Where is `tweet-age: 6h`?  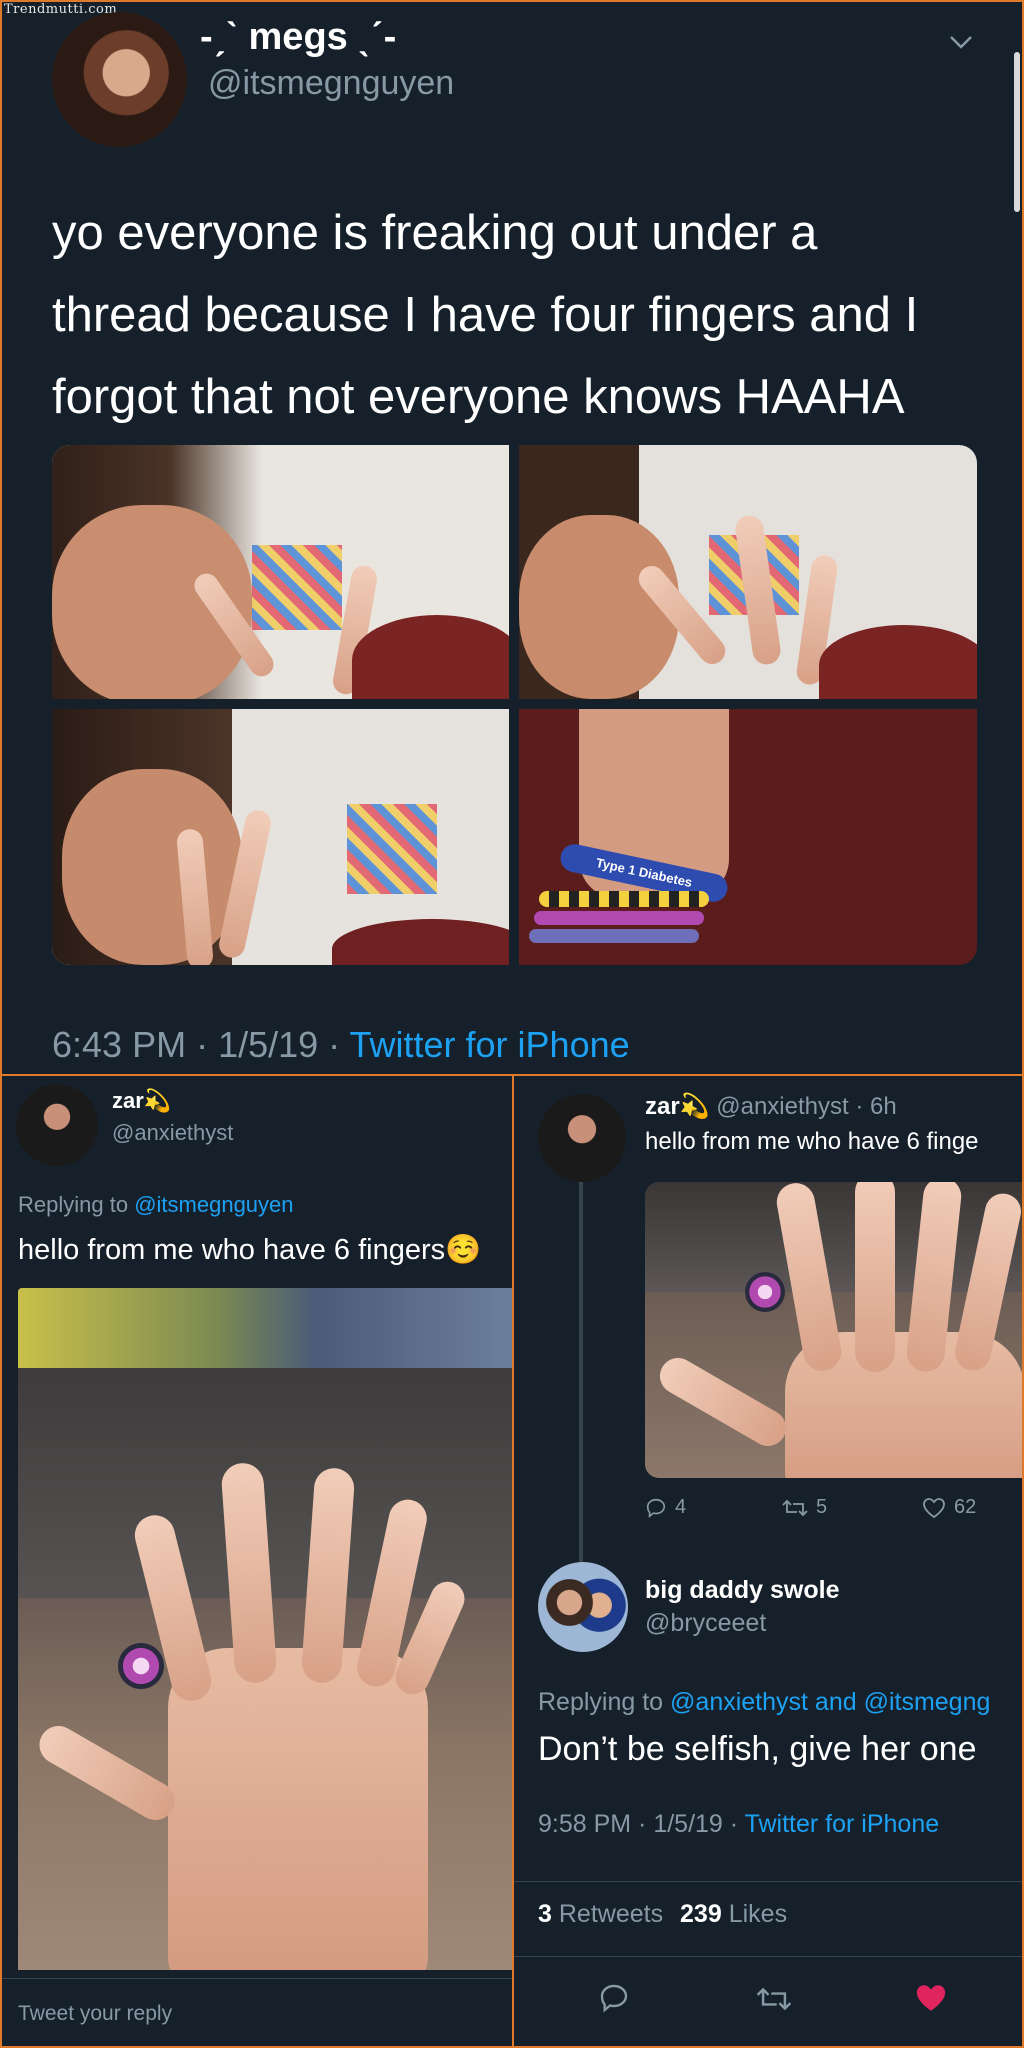
tweet-age: 6h is located at coordinates (883, 1106).